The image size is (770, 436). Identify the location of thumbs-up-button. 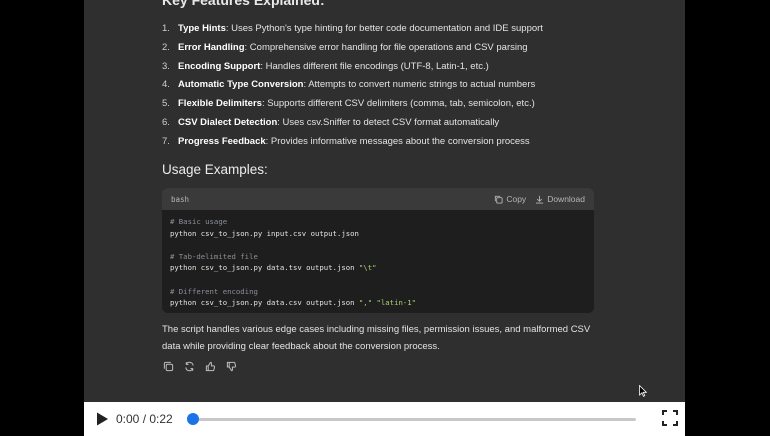
(210, 366).